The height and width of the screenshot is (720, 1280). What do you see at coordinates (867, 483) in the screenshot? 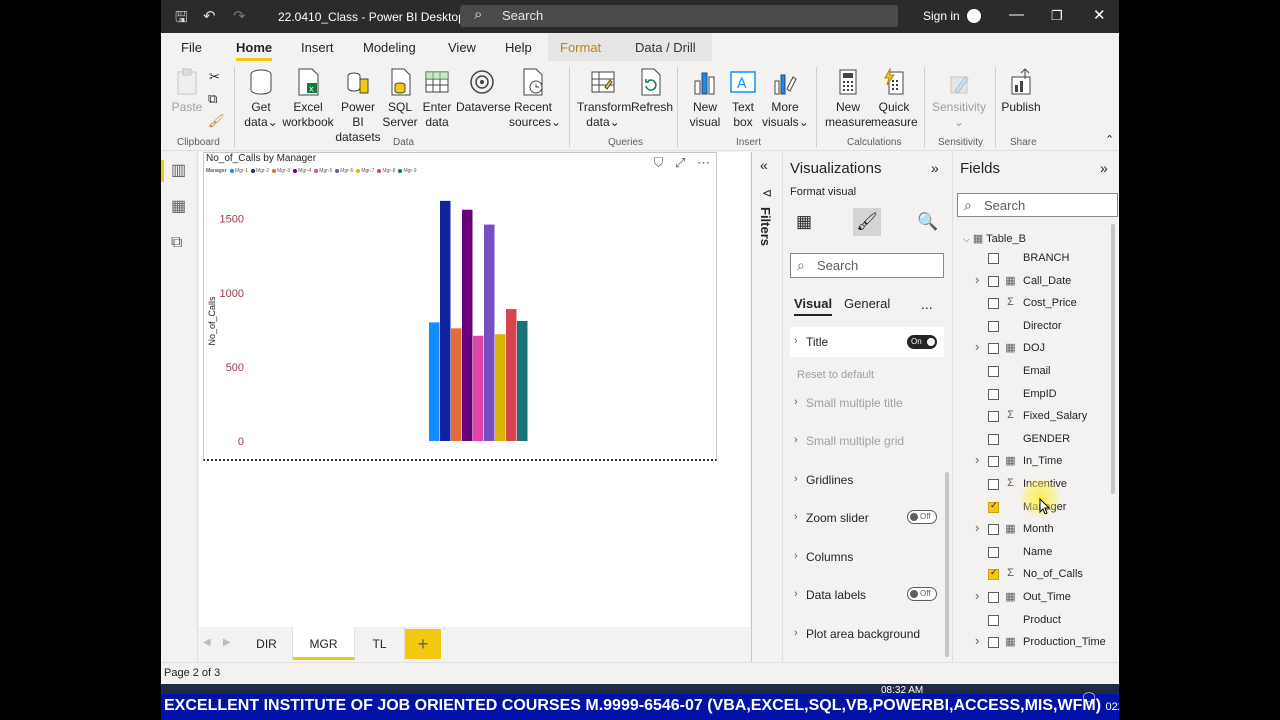
I see `format-card-gridlines: › Gridlines` at bounding box center [867, 483].